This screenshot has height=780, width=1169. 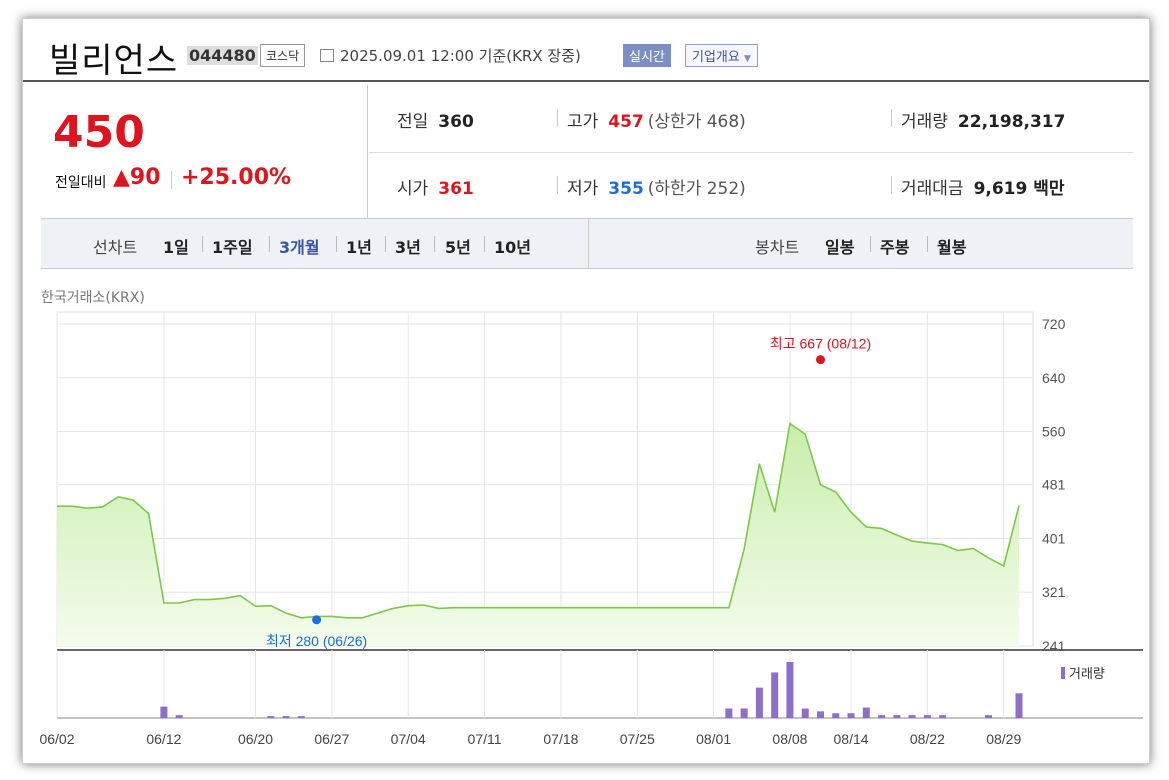 What do you see at coordinates (1063, 673) in the screenshot?
I see `volume-legend-swatch` at bounding box center [1063, 673].